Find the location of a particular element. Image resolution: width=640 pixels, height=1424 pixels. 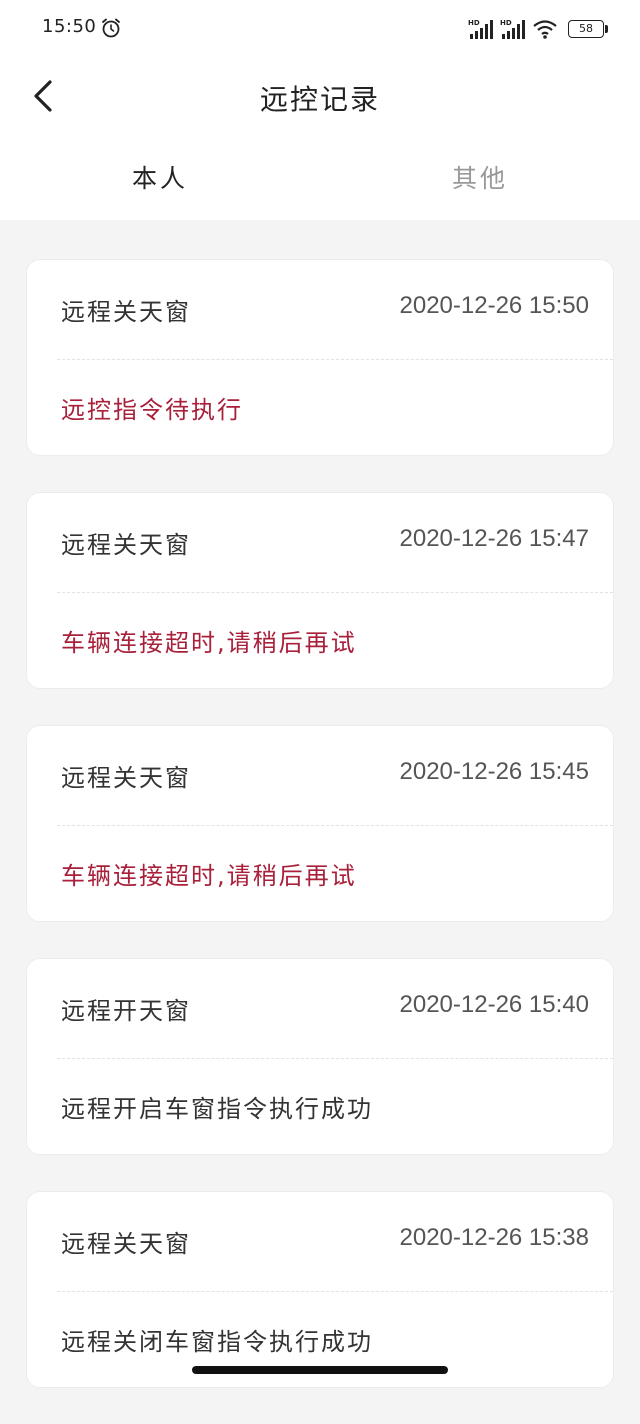

status-bar: 15:50 HD HD 58 is located at coordinates (320, 29).